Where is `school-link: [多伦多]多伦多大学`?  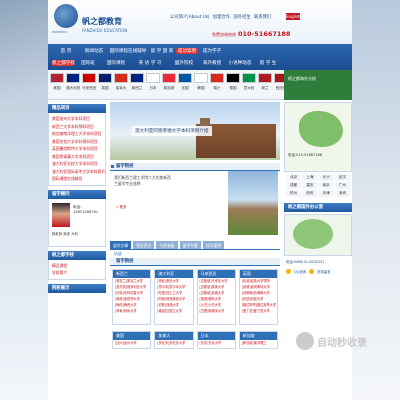
school-link: [多伦多]多伦多大学 is located at coordinates (173, 343).